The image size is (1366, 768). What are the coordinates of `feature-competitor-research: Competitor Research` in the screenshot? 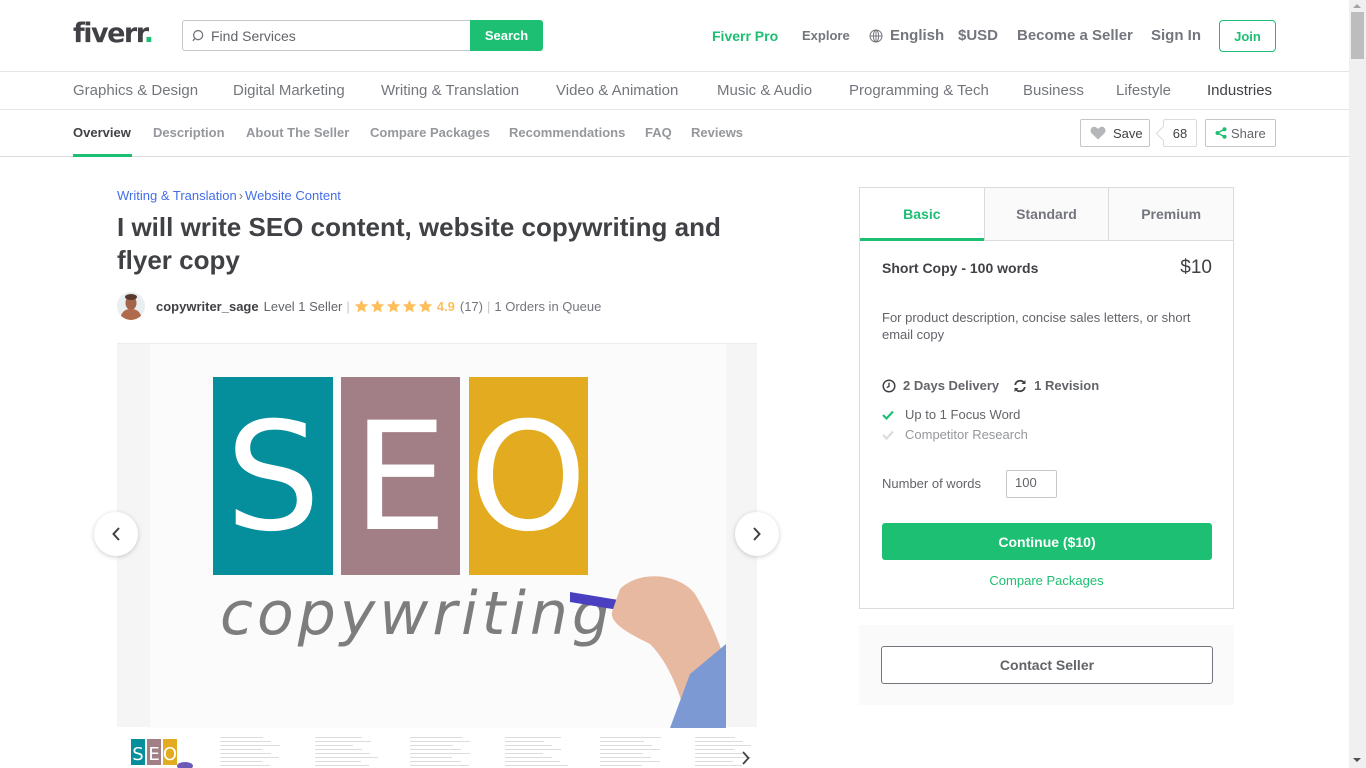 It's located at (955, 434).